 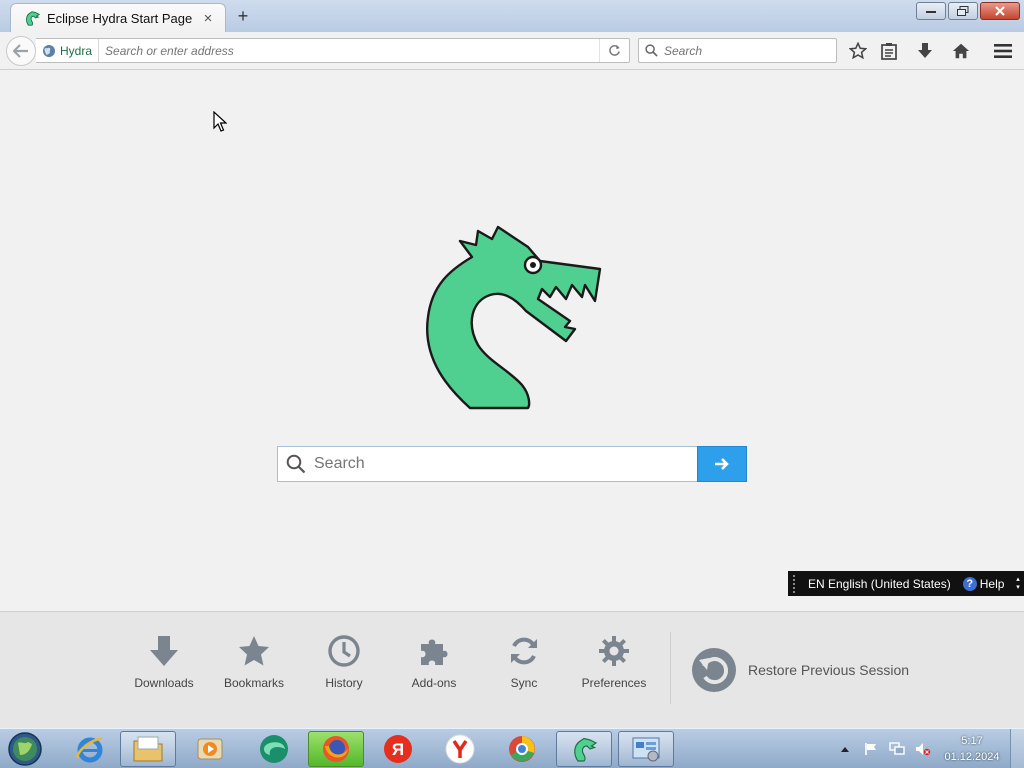 I want to click on launcher-history: History, so click(x=344, y=663).